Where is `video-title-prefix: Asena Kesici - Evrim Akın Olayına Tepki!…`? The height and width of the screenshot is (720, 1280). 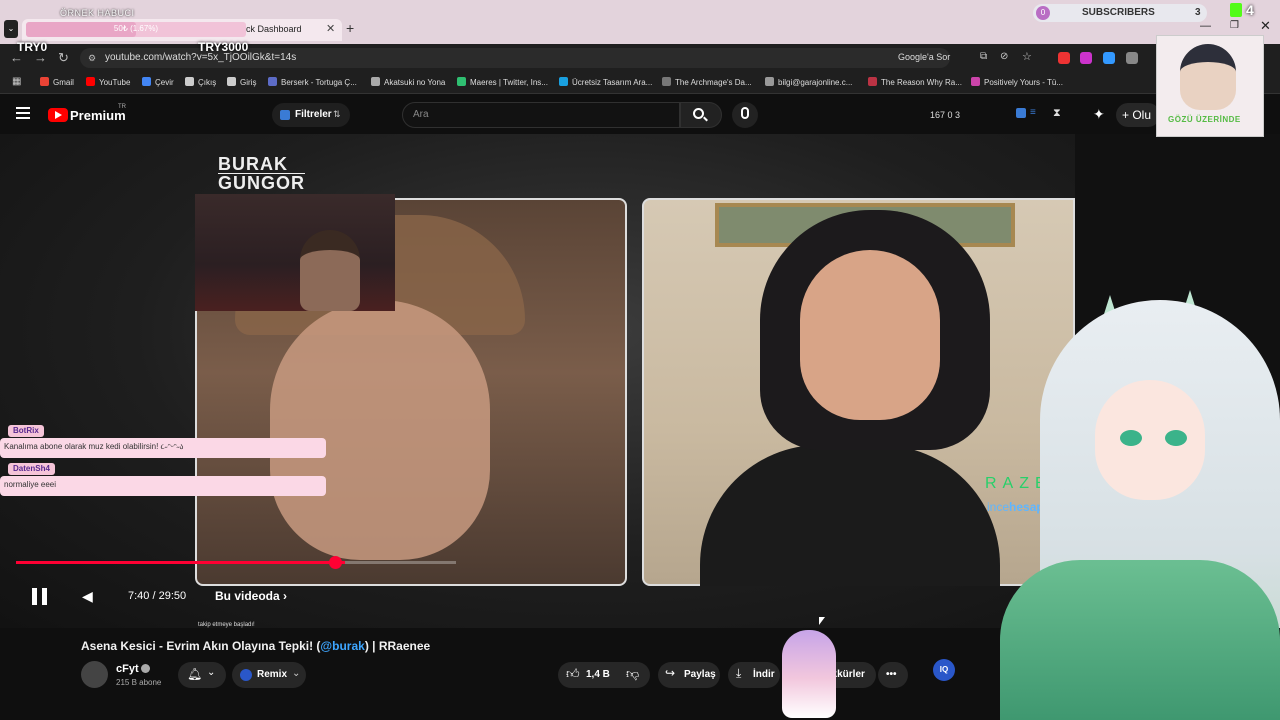
video-title-prefix: Asena Kesici - Evrim Akın Olayına Tepki!… is located at coordinates (201, 646).